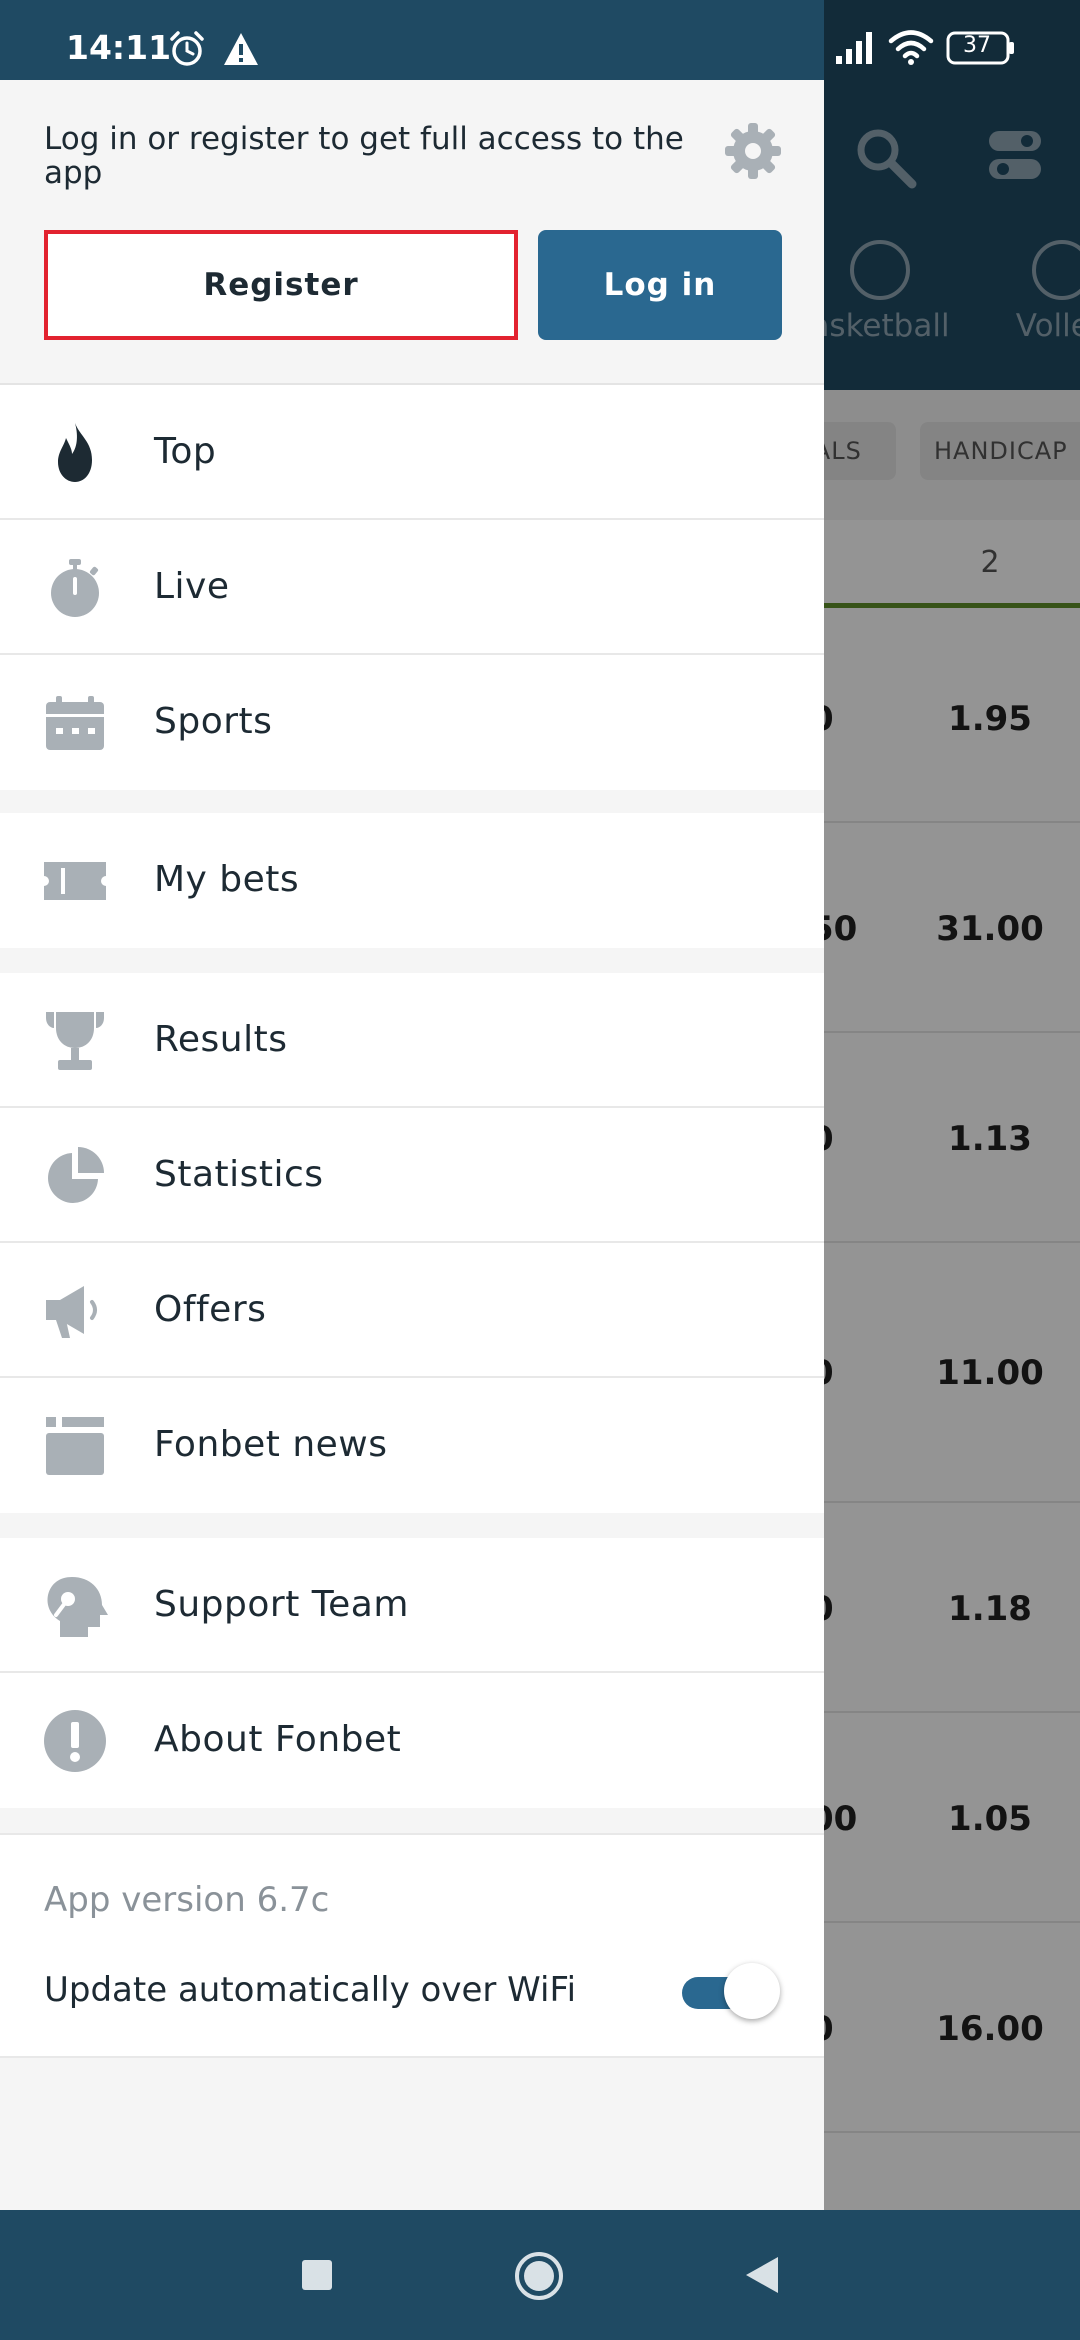 The image size is (1080, 2340). Describe the element at coordinates (76, 1175) in the screenshot. I see `pie-chart-icon` at that location.